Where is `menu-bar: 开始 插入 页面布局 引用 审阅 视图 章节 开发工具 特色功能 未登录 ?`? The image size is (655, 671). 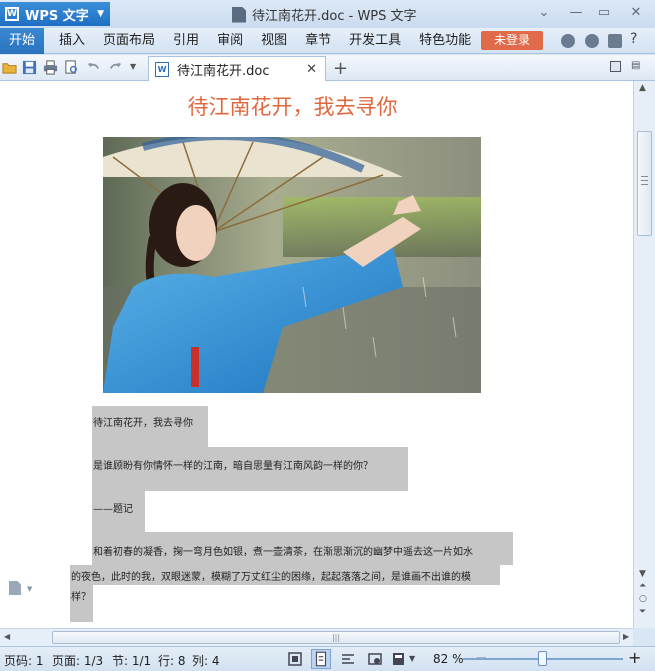 menu-bar: 开始 插入 页面布局 引用 审阅 视图 章节 开发工具 特色功能 未登录 ? is located at coordinates (327, 40).